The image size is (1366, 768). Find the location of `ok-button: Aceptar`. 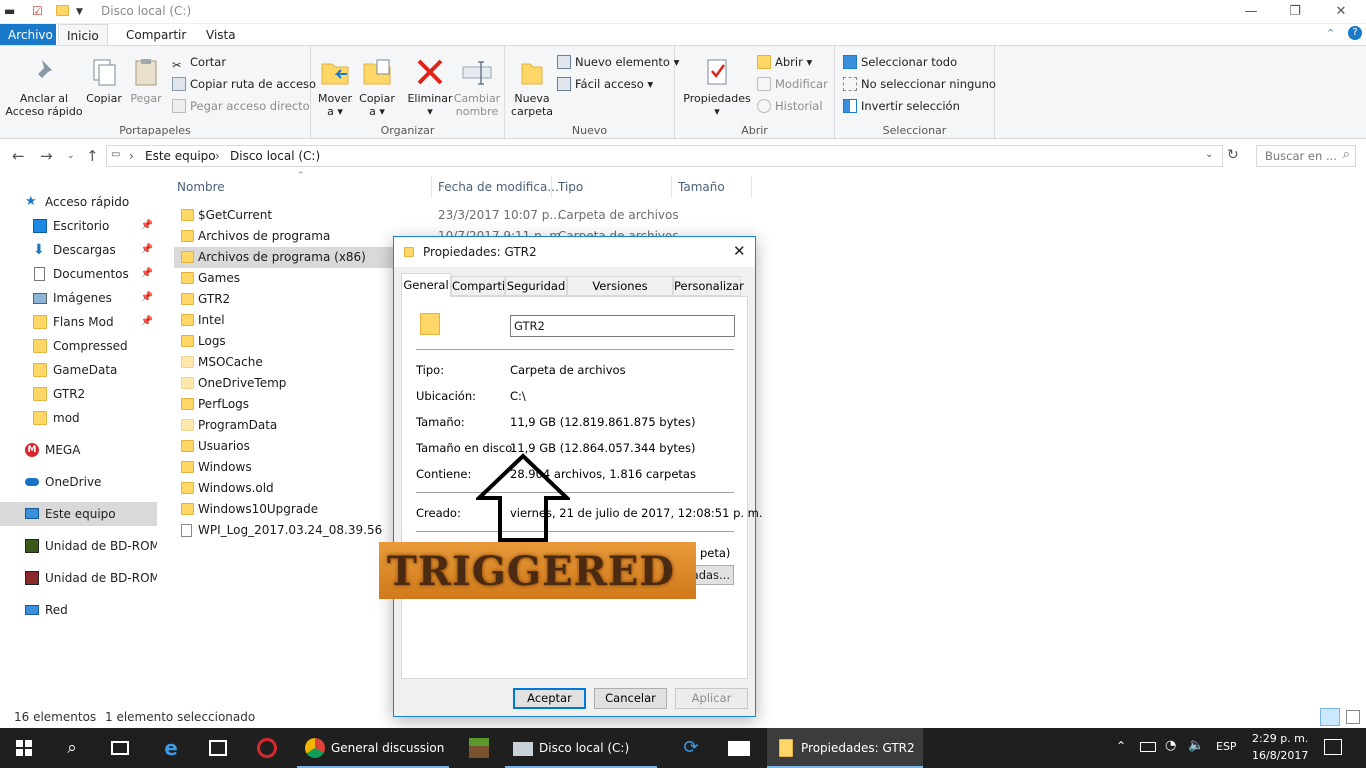

ok-button: Aceptar is located at coordinates (549, 698).